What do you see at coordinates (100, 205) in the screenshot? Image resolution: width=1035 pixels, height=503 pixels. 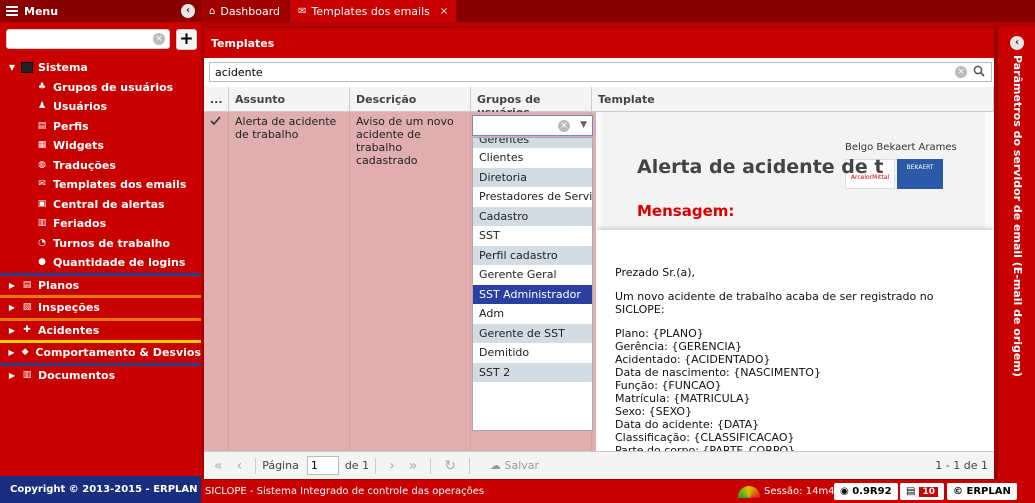 I see `menu-item-central-alertas: ▣ Central de alertas` at bounding box center [100, 205].